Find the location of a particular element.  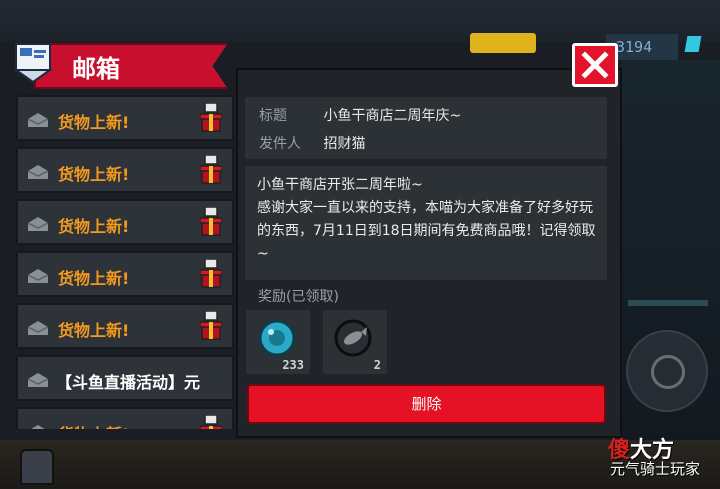

close-icon is located at coordinates (595, 65).